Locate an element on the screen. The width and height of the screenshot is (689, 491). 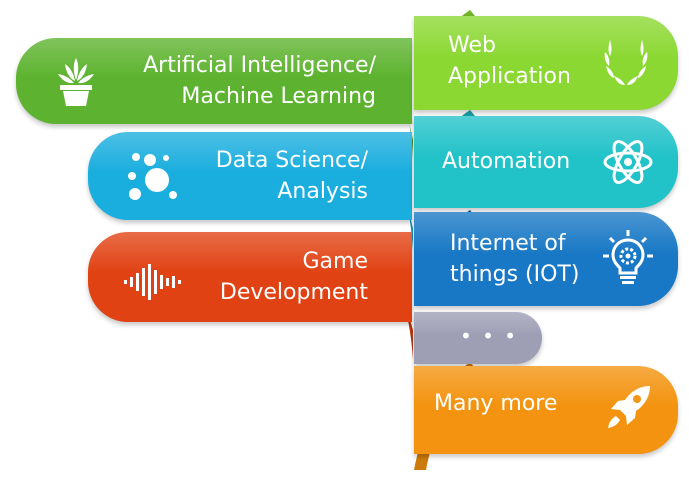
tab-data-science: Data Science/ Analysis is located at coordinates (250, 176).